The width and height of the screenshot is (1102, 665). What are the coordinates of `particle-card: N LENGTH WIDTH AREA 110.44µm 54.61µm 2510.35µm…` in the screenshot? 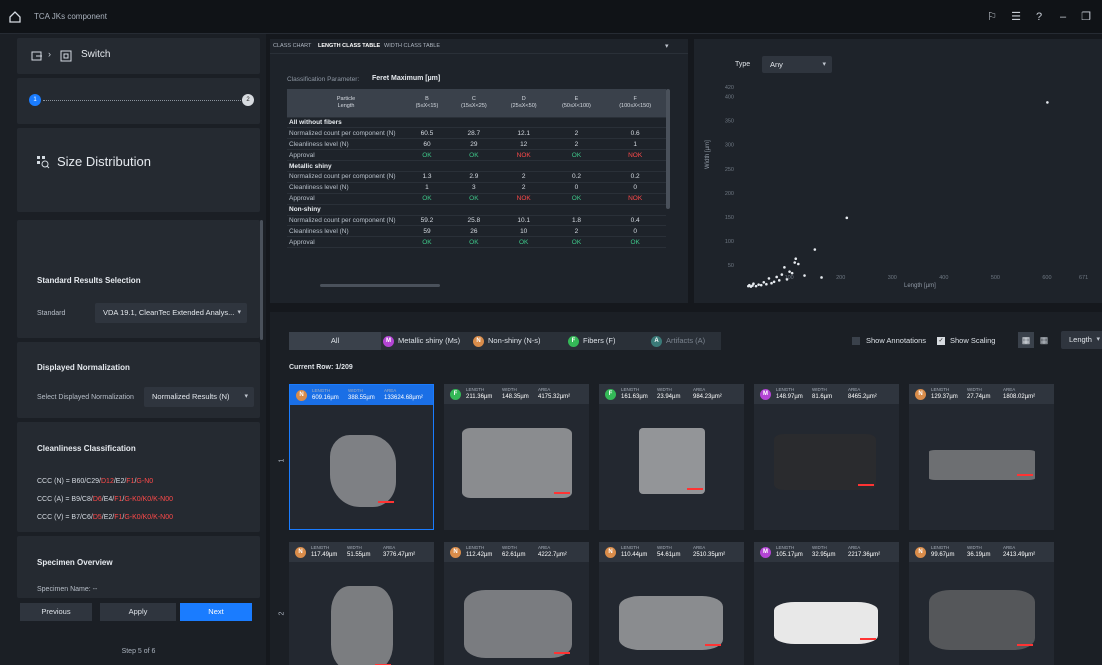 It's located at (671, 603).